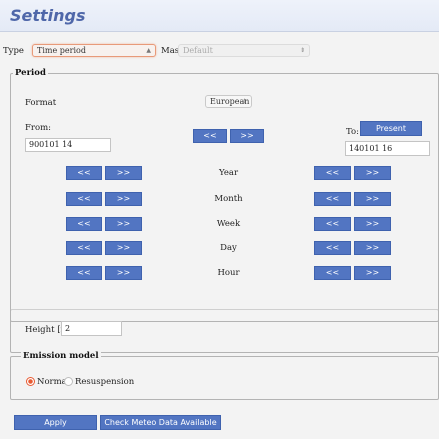  What do you see at coordinates (84, 199) in the screenshot?
I see `from-month-back-button: <<` at bounding box center [84, 199].